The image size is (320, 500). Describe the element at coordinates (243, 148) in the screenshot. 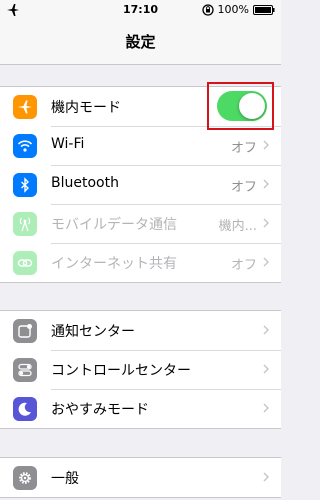

I see `wifi-value: オフ` at that location.